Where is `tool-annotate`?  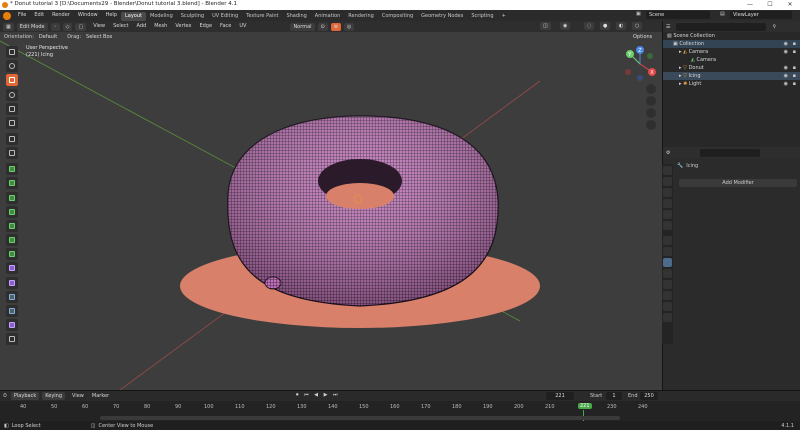 tool-annotate is located at coordinates (12, 138).